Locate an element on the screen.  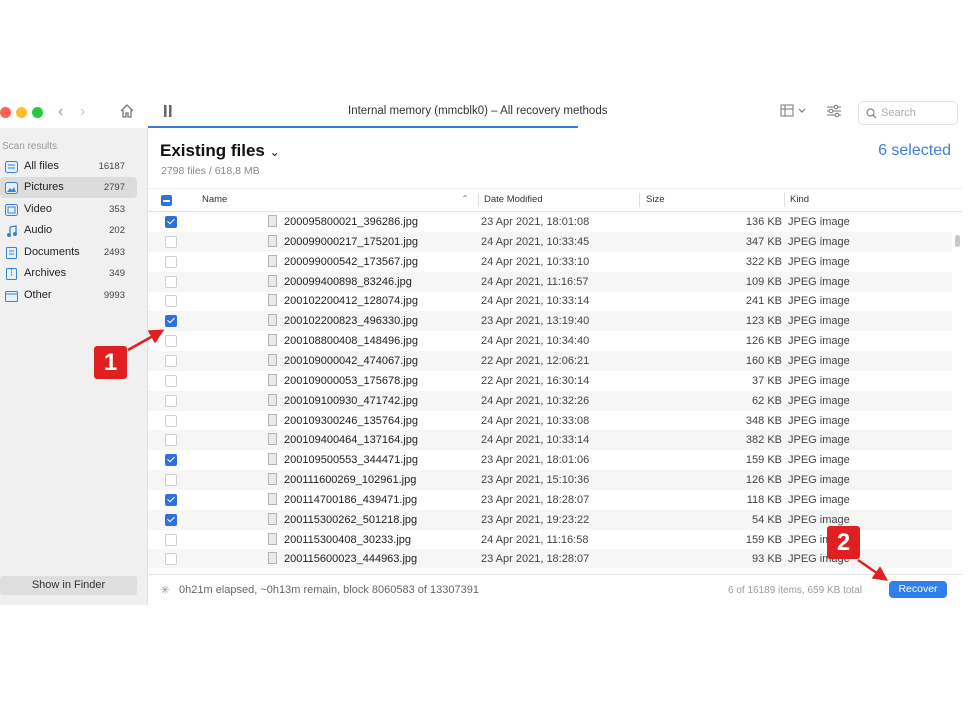
arrow-to-recover-button is located at coordinates (873, 569).